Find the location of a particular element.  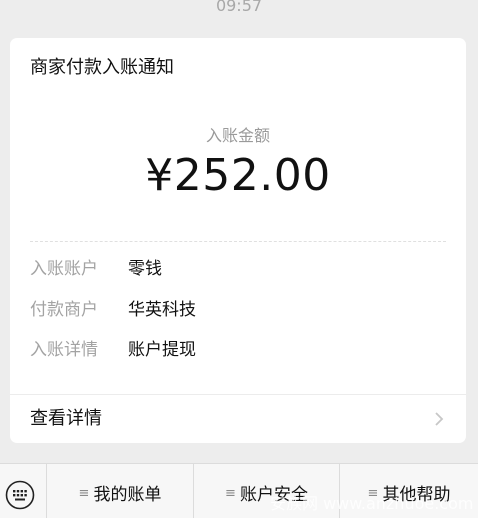

info-value: 零钱 is located at coordinates (145, 269).